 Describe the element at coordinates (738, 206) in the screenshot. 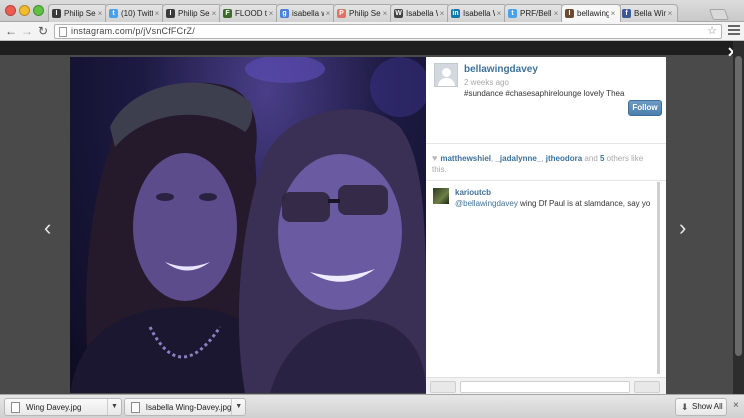

I see `page-scrollbar-thumb` at that location.